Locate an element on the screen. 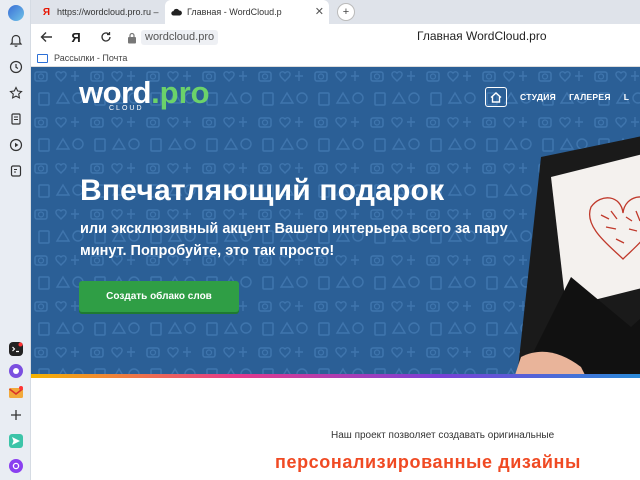  history-icon is located at coordinates (16, 67).